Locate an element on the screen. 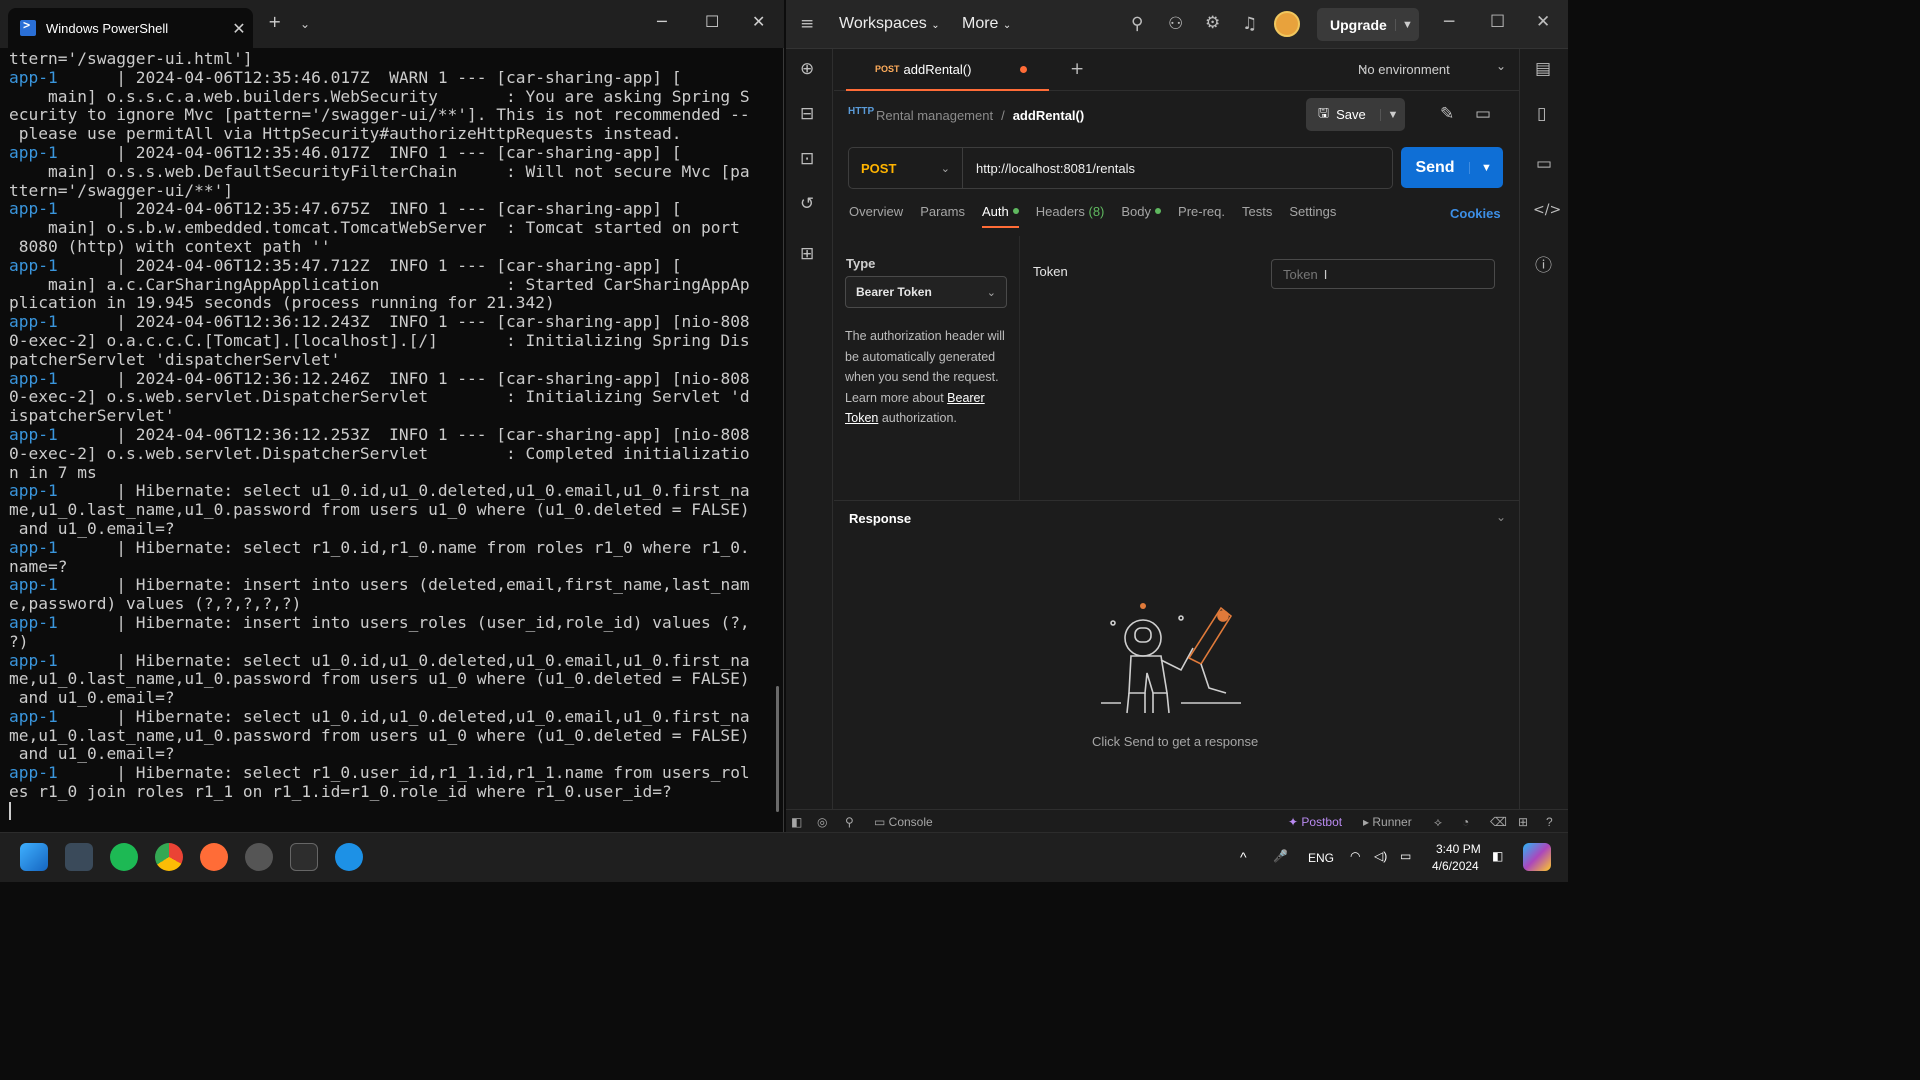 This screenshot has width=1920, height=1080. auth-type-select: Bearer Token ⌄ is located at coordinates (926, 292).